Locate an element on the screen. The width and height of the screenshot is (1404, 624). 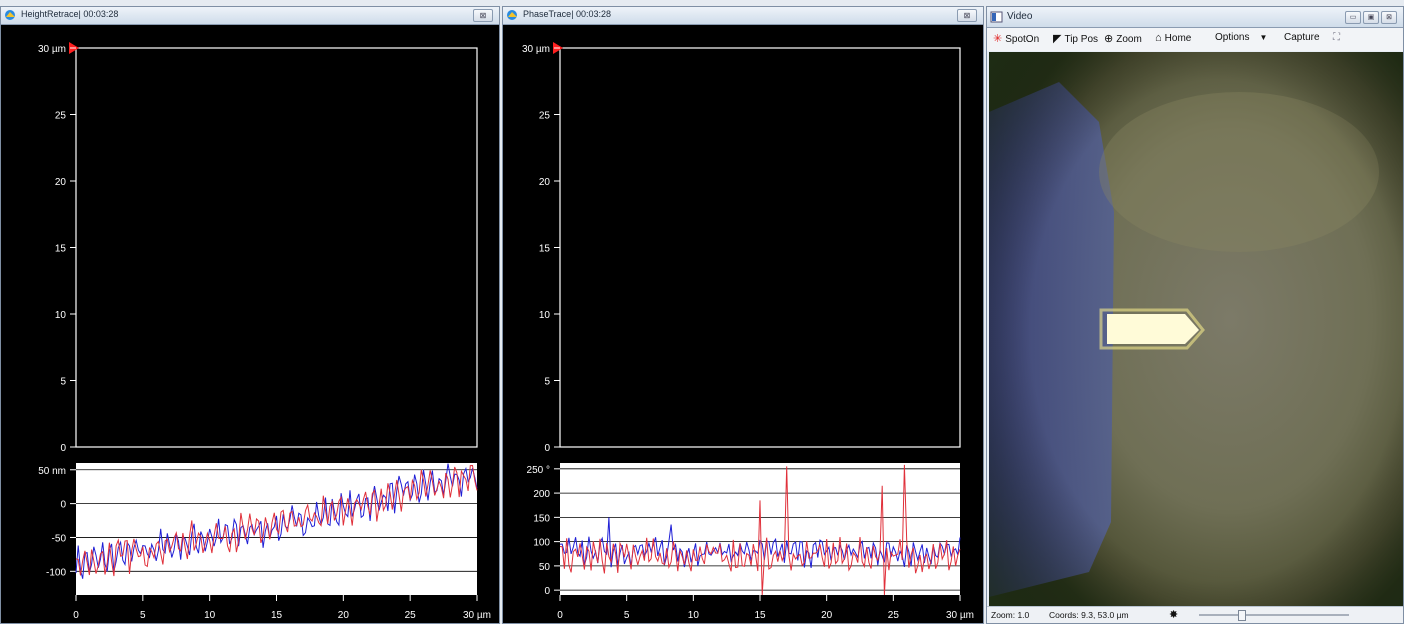
video-window-icon is located at coordinates (996, 17).